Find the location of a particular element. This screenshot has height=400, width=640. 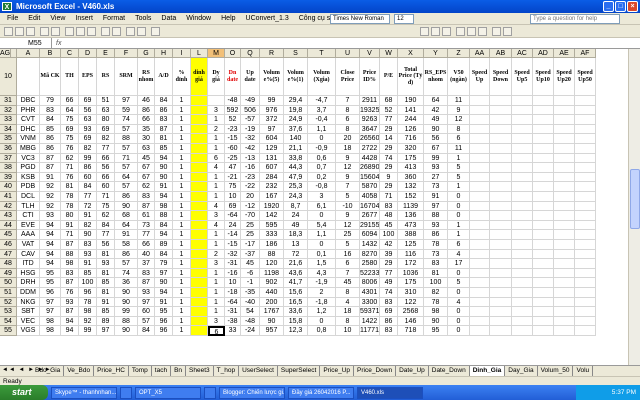

row-header: 36 is located at coordinates (8, 149).